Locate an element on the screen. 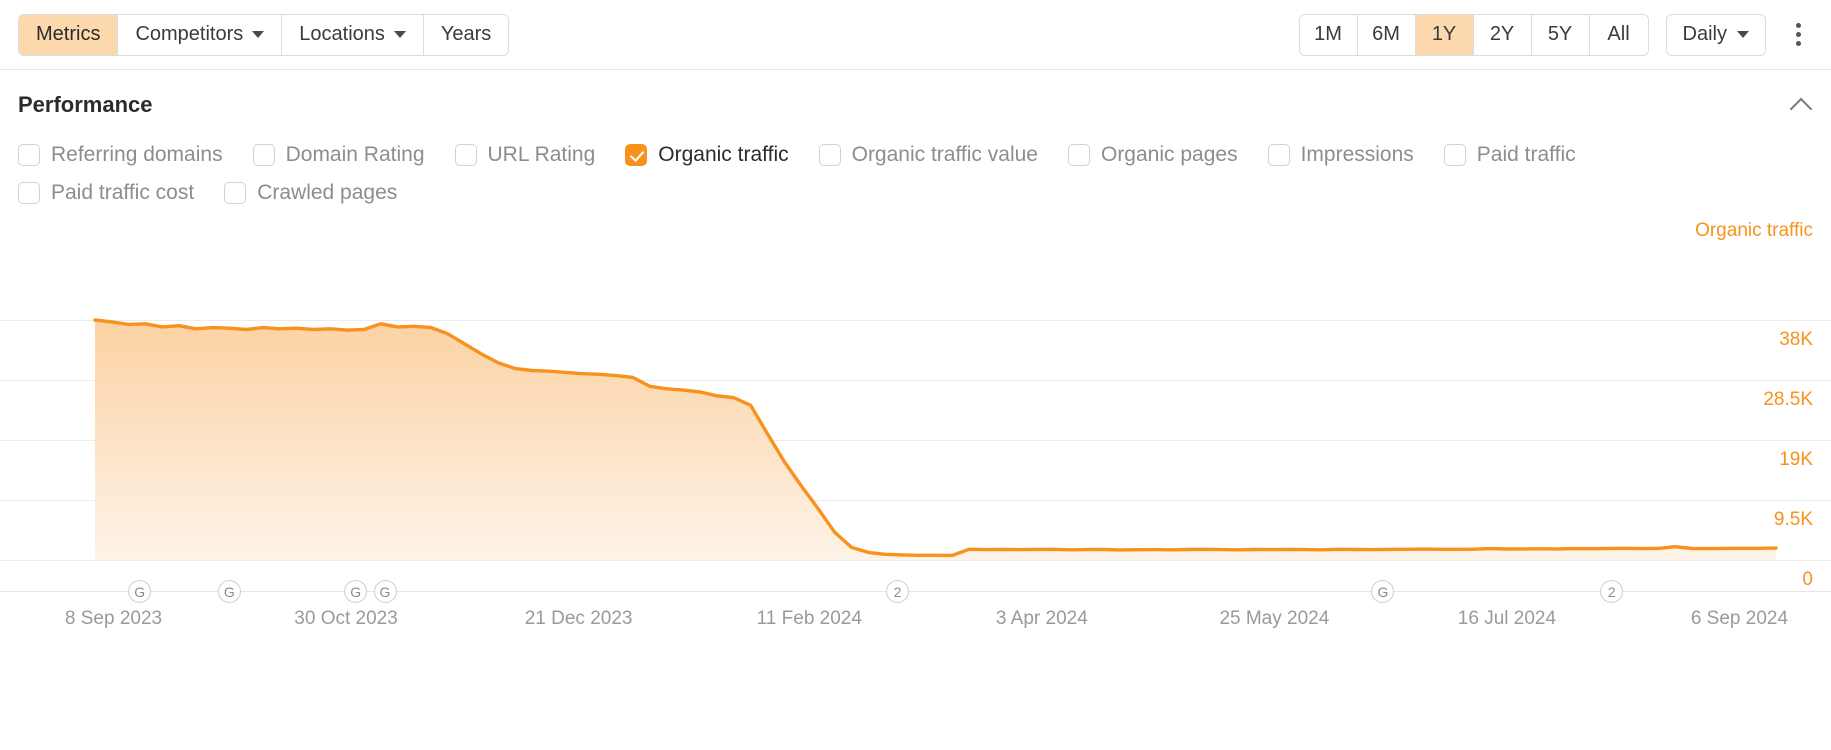  metric-referring-domains: Referring domains is located at coordinates (120, 155).